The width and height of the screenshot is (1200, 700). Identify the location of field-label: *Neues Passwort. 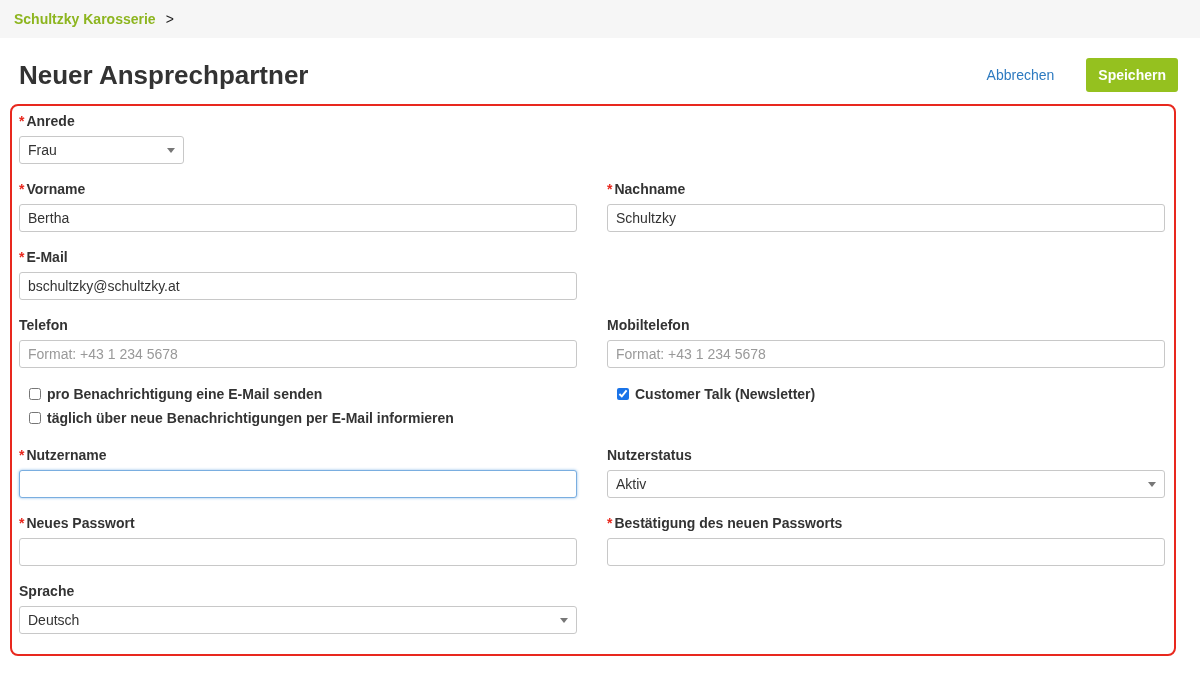
(77, 523).